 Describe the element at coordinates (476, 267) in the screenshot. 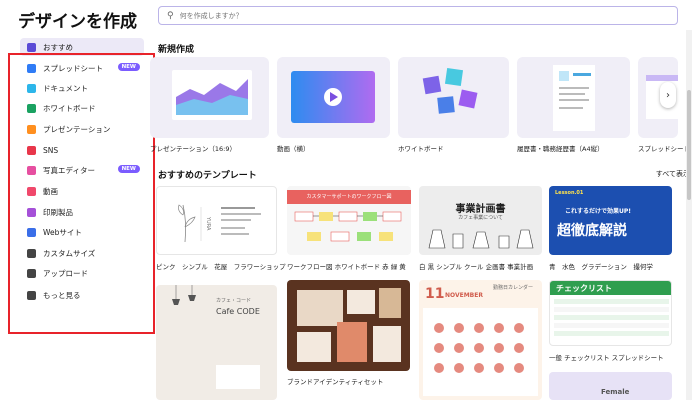

I see `template-label: 白 黒 シンプル クール 企画書 事業計画` at that location.